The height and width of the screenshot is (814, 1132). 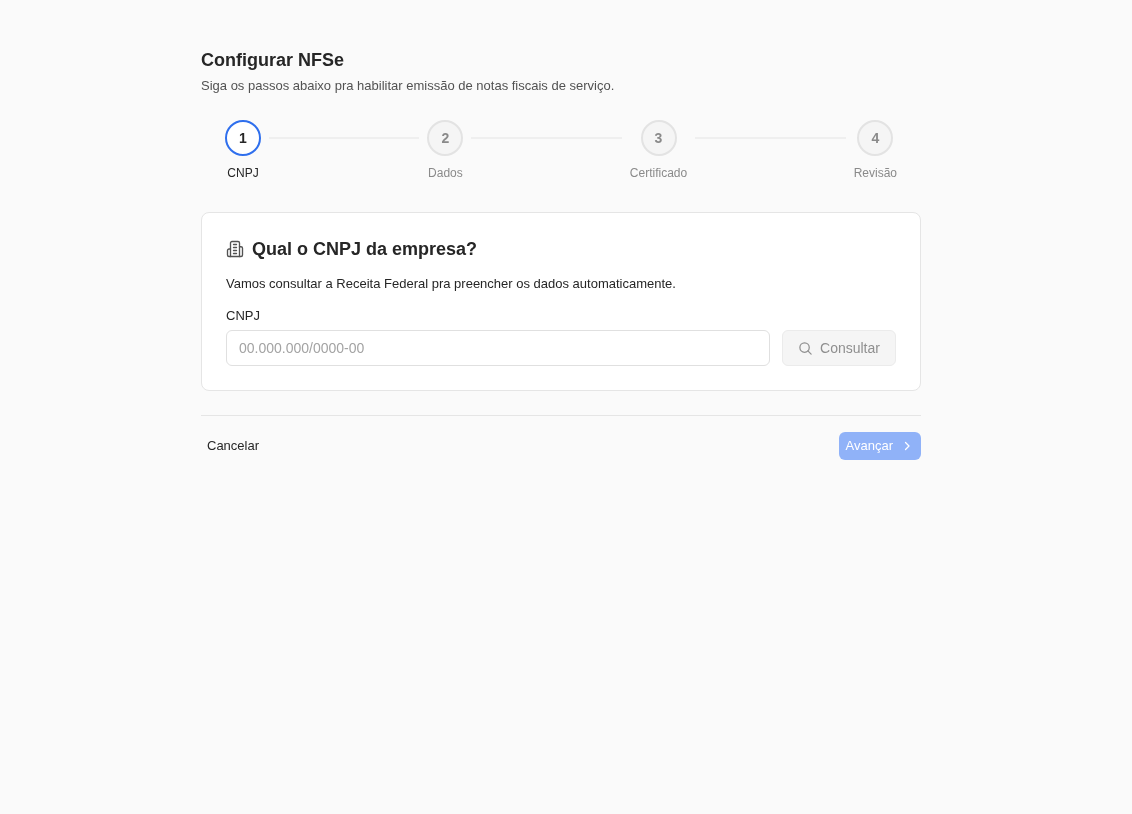 What do you see at coordinates (875, 173) in the screenshot?
I see `step-label: Revisão` at bounding box center [875, 173].